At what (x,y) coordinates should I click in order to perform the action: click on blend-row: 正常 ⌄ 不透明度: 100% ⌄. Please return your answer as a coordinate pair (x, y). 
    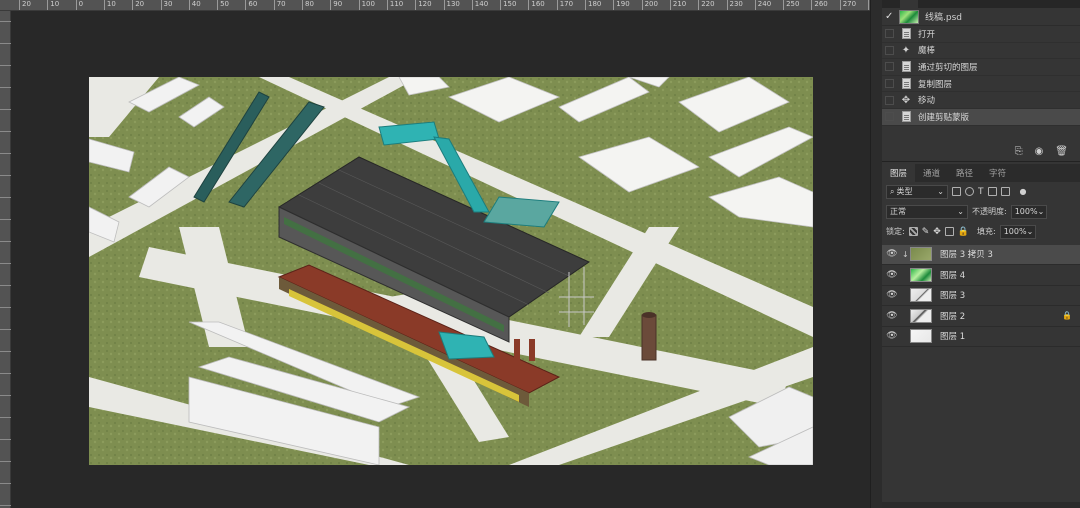
    Looking at the image, I should click on (981, 212).